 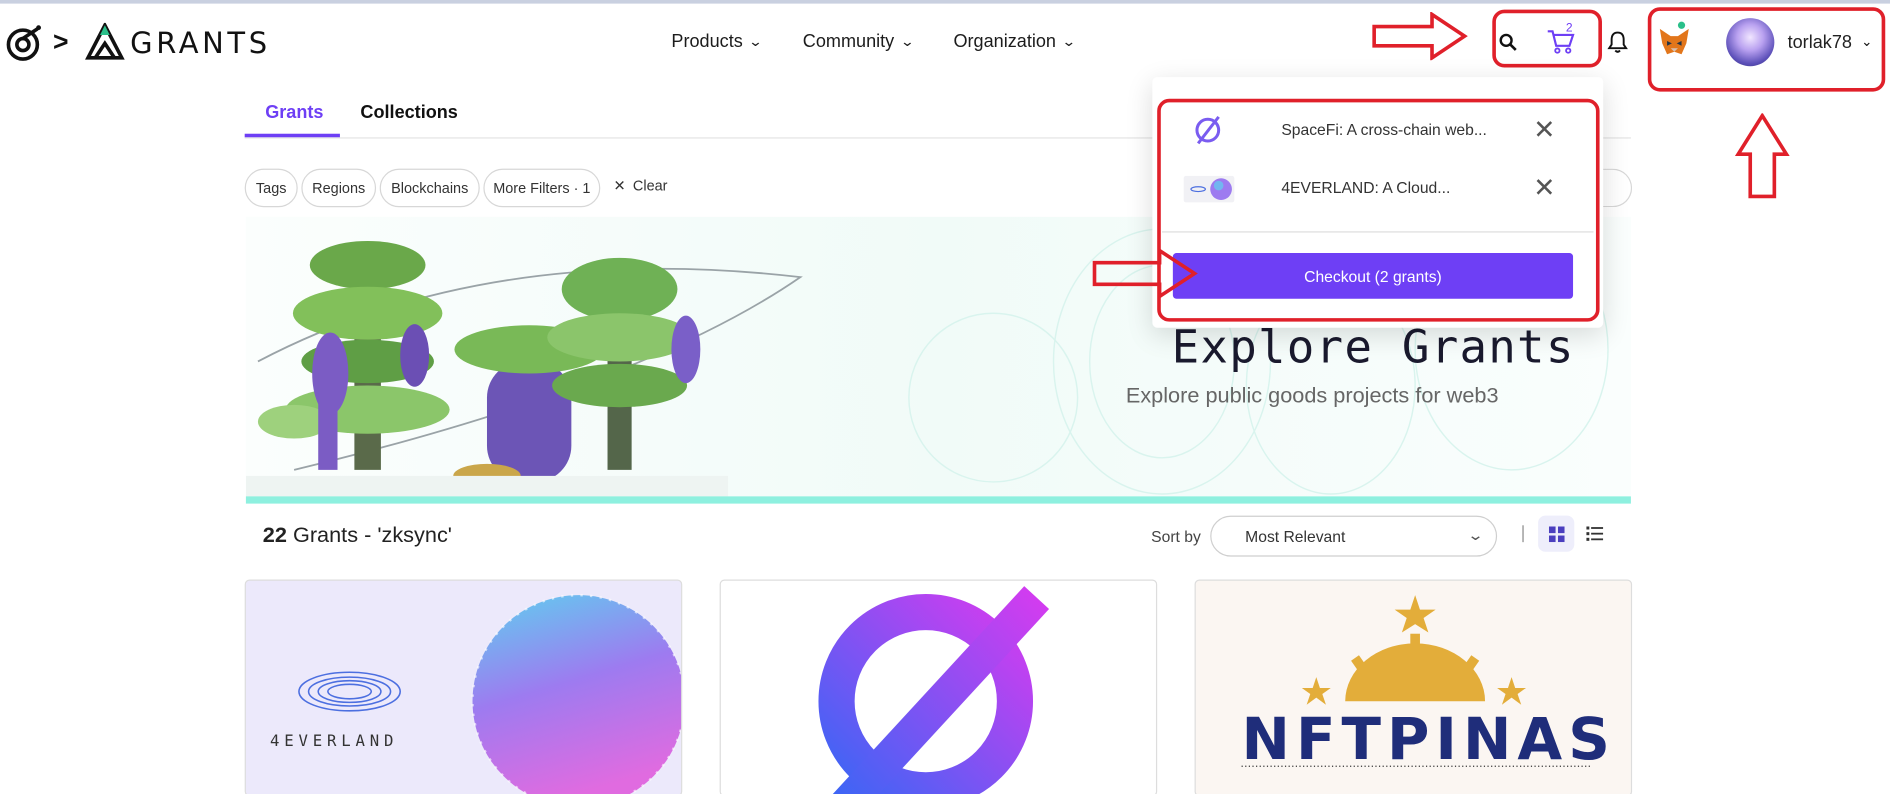 I want to click on grant-card-nftpinas: NFTPINAS, so click(x=1413, y=686).